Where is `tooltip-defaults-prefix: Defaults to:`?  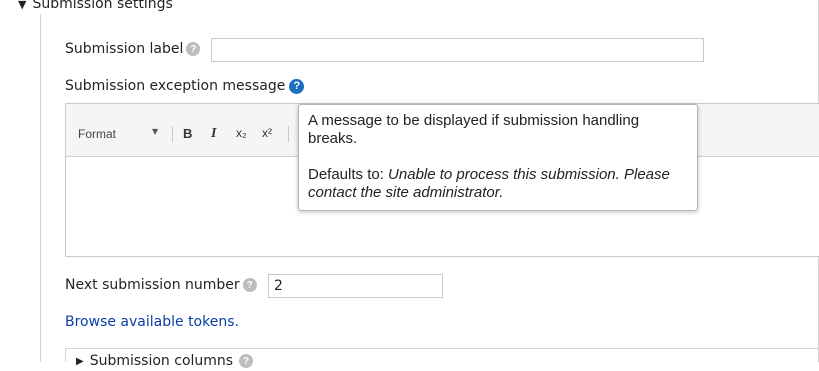 tooltip-defaults-prefix: Defaults to: is located at coordinates (348, 174).